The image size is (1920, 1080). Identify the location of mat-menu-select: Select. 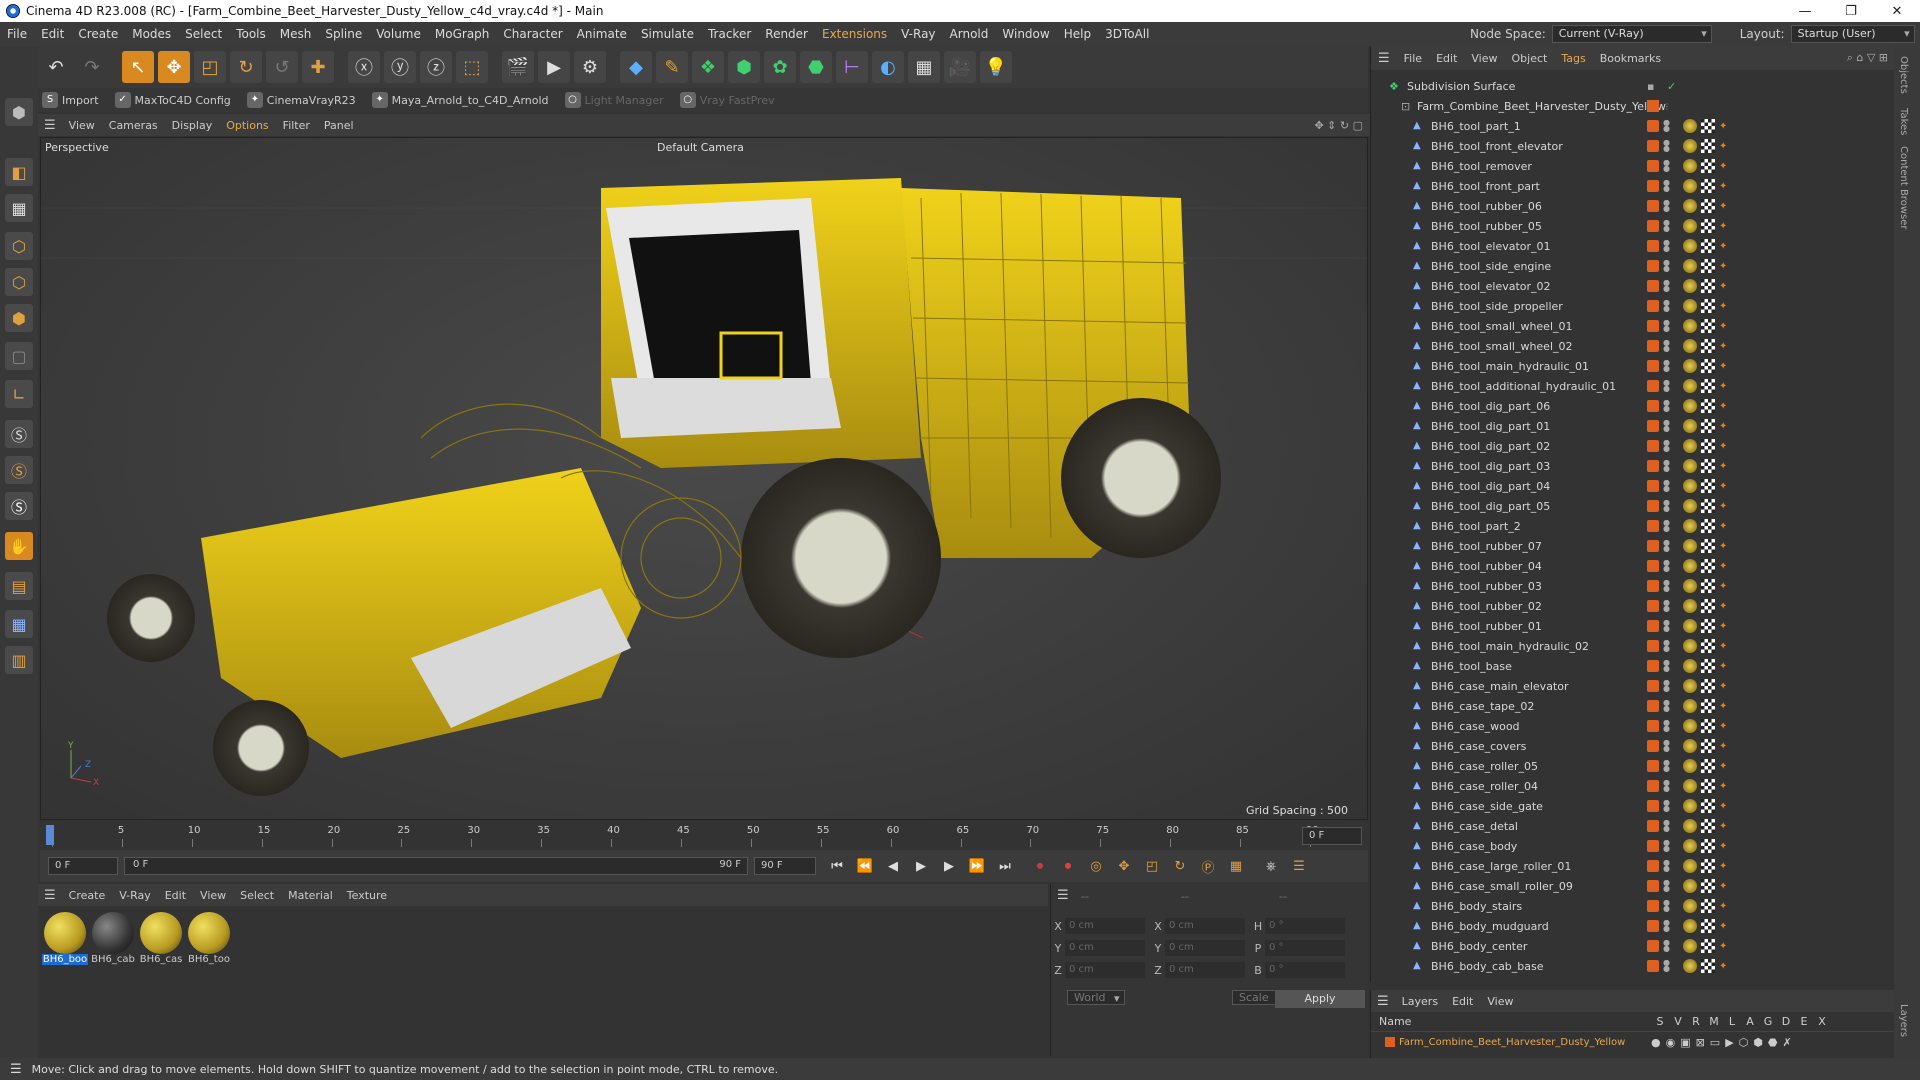
(257, 895).